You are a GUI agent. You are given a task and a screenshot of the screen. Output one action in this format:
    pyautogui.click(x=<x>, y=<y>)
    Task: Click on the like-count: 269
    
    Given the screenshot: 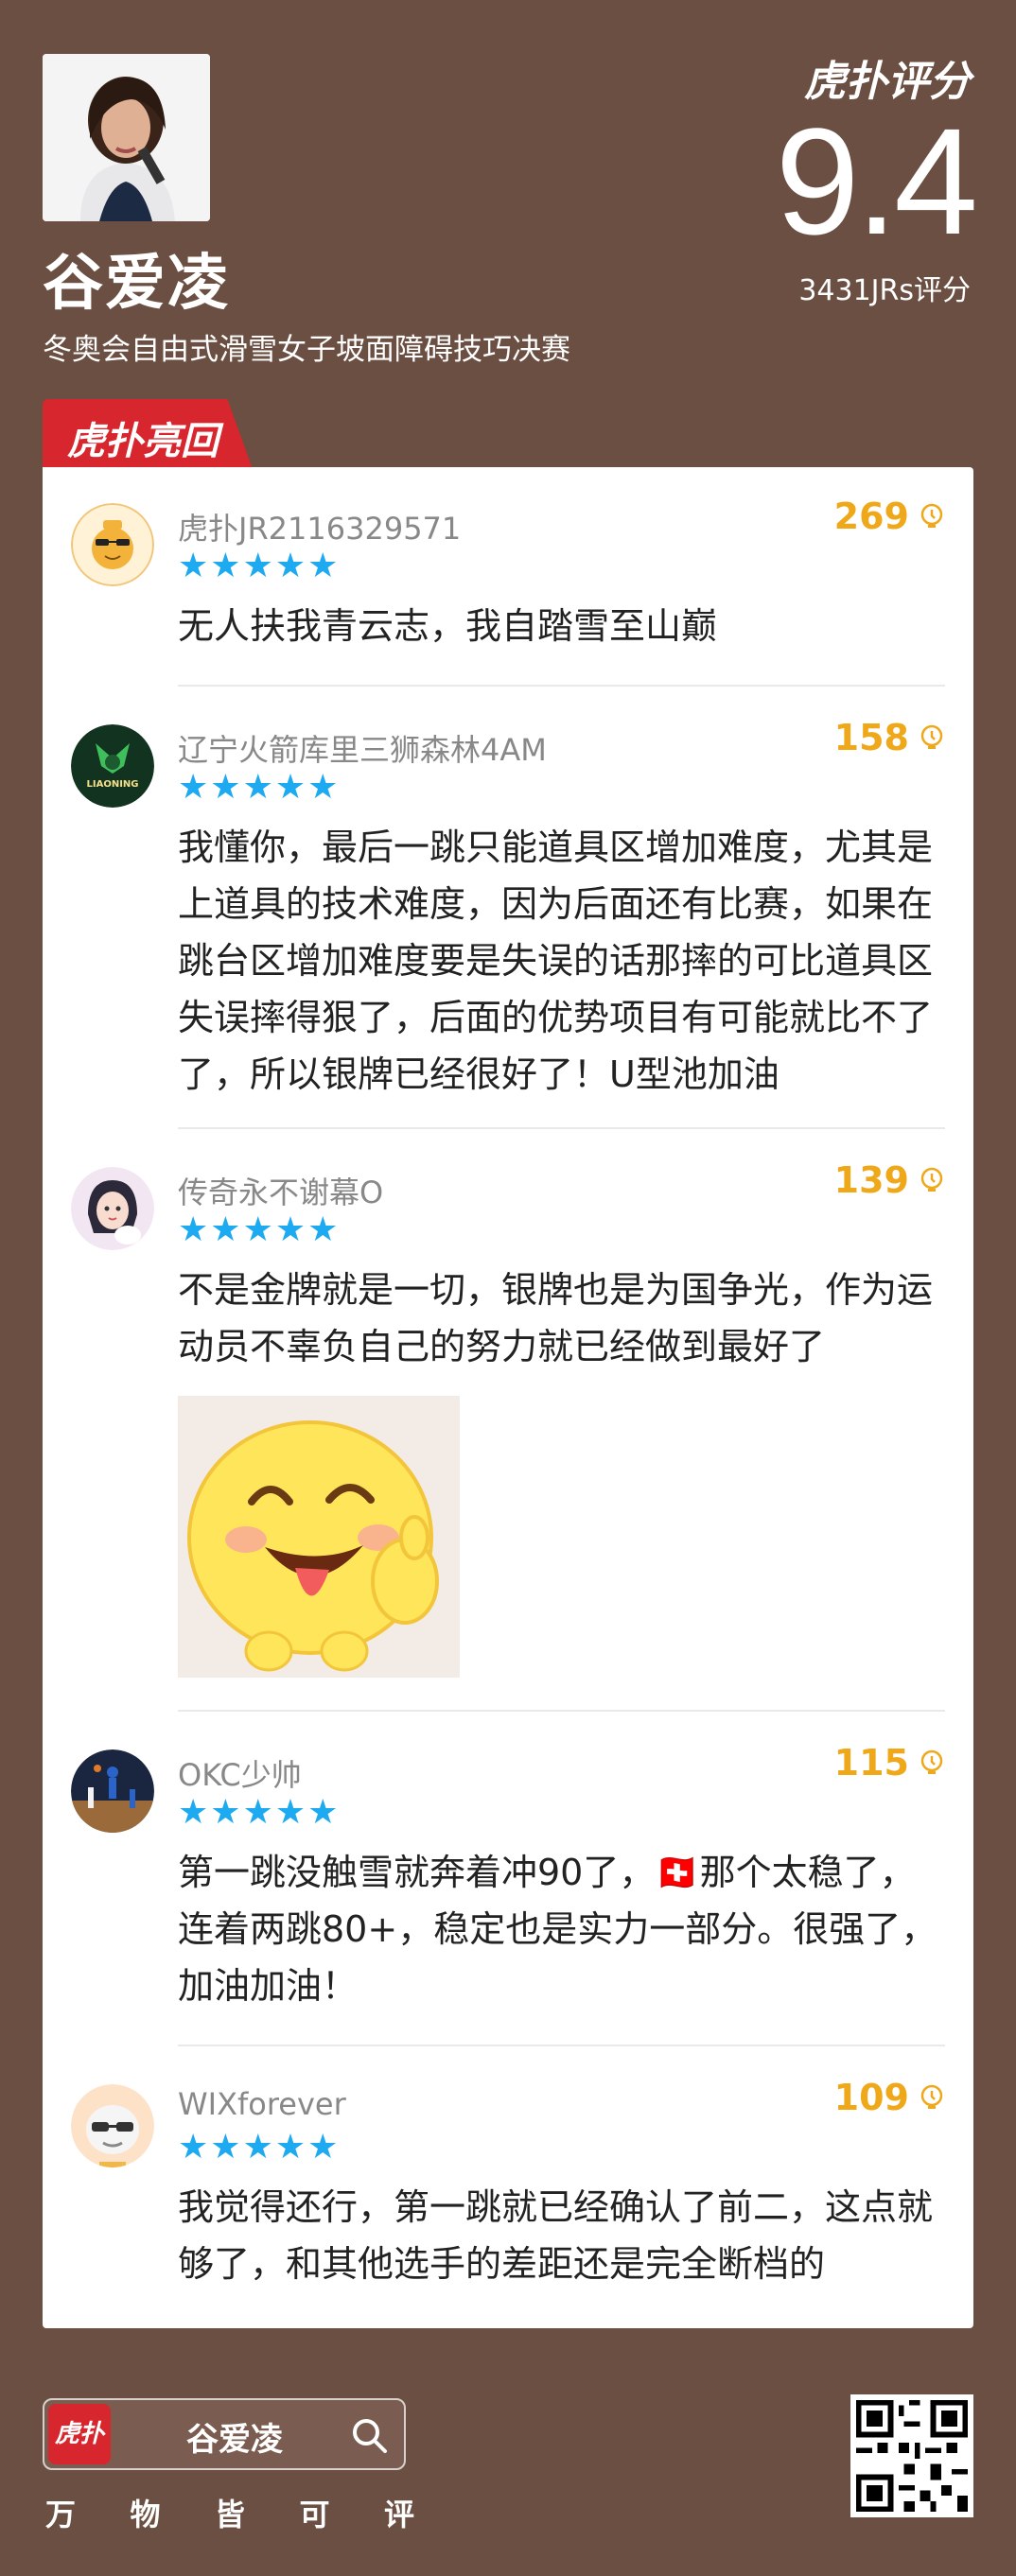 What is the action you would take?
    pyautogui.click(x=889, y=516)
    